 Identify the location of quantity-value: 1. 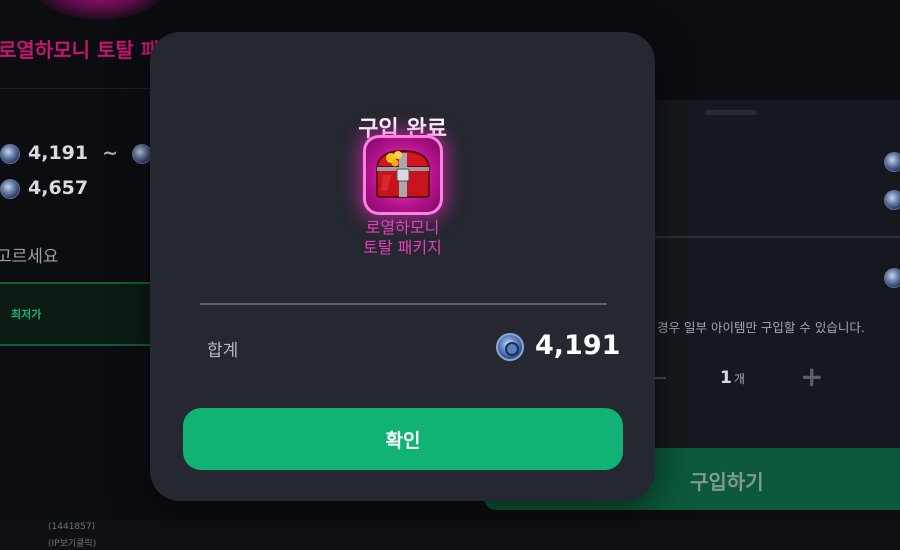
(726, 378).